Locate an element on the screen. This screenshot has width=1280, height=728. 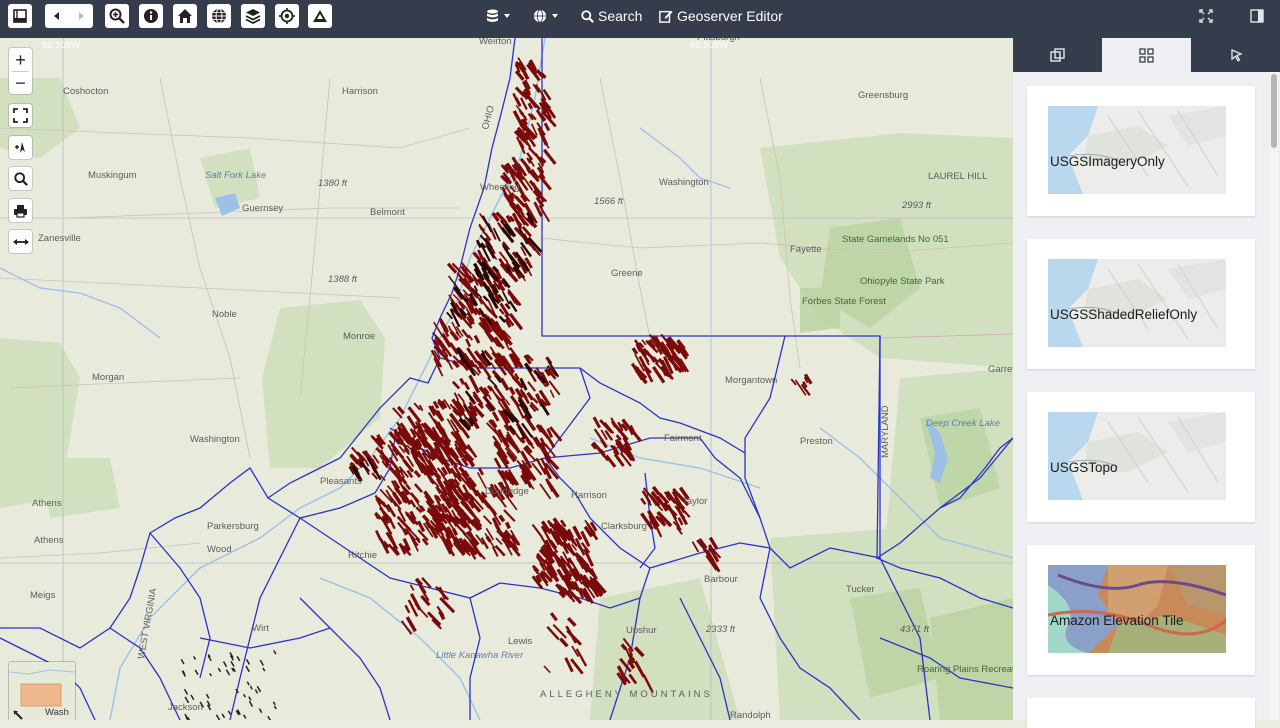
layers-tab is located at coordinates (1057, 55).